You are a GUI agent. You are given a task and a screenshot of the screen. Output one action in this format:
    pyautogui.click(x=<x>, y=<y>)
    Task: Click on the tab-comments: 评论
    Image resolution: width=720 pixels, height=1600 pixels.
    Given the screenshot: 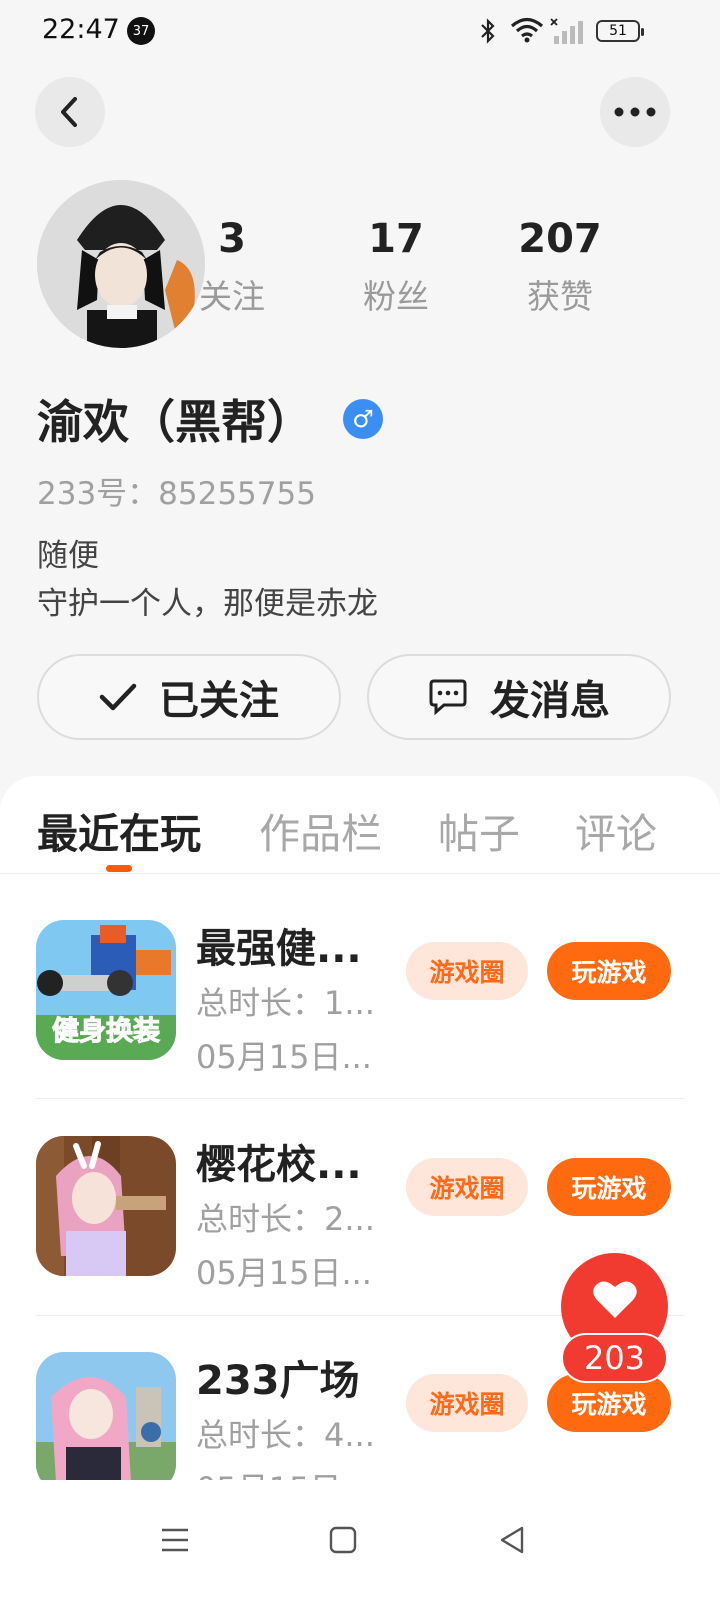 What is the action you would take?
    pyautogui.click(x=616, y=830)
    